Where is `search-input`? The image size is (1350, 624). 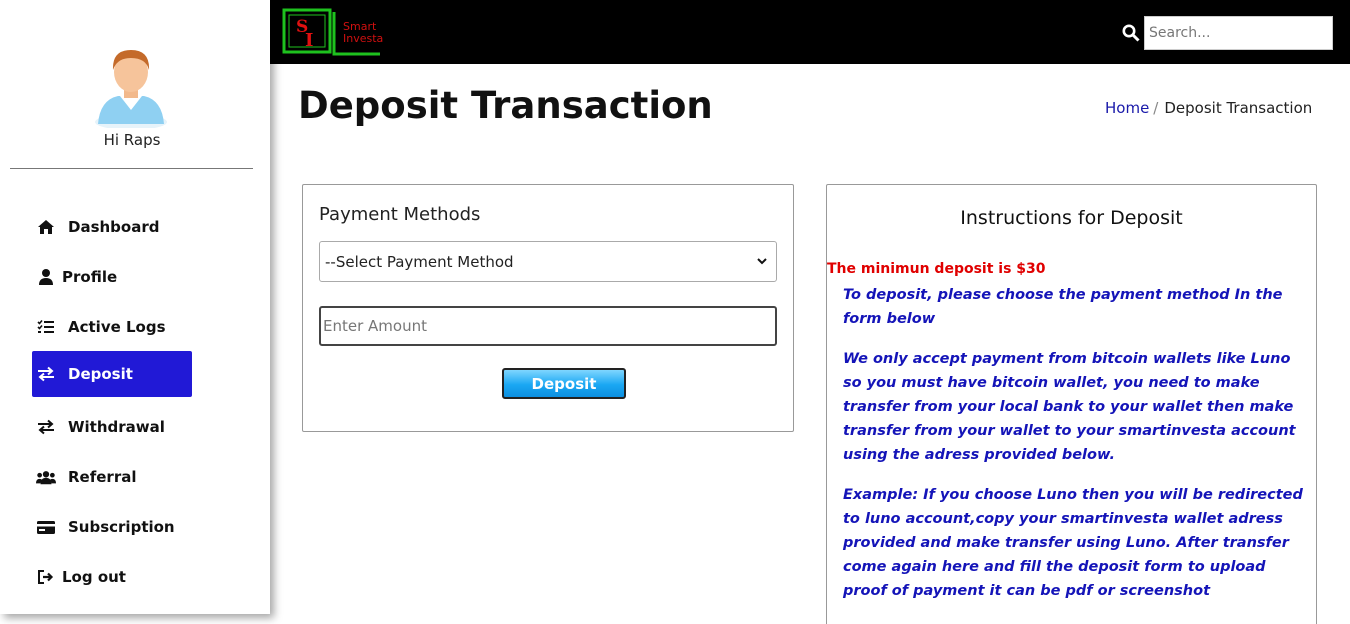
search-input is located at coordinates (1238, 33).